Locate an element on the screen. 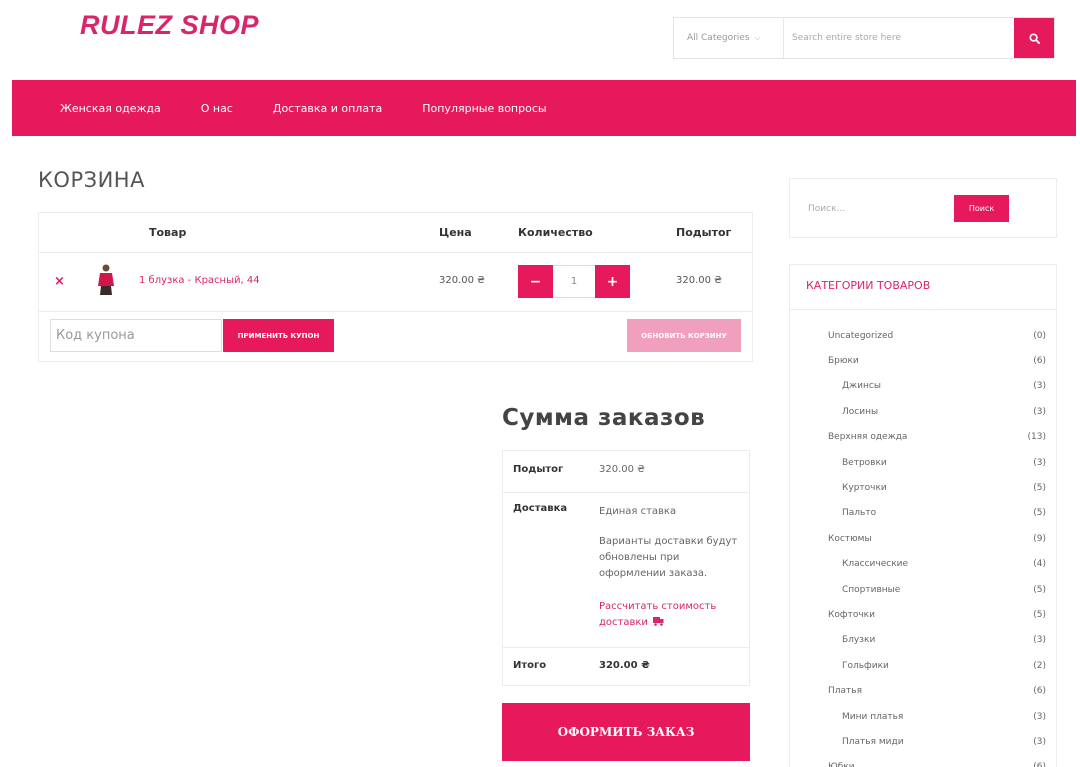 The height and width of the screenshot is (767, 1080). nav-item-faq: Популярные вопросы is located at coordinates (484, 108).